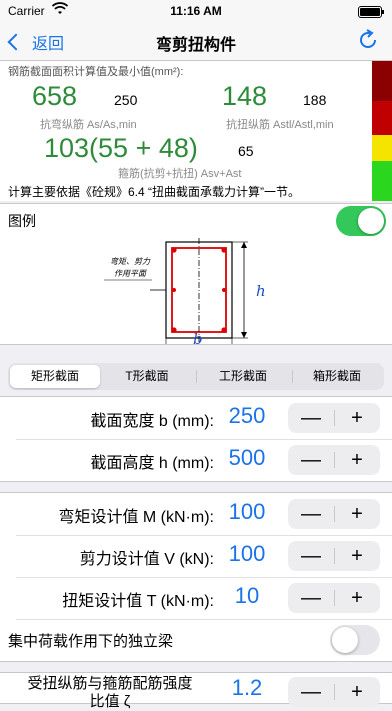  What do you see at coordinates (280, 125) in the screenshot?
I see `torsional-steel-label: 抗扭纵筋 Astl/Astl,min` at bounding box center [280, 125].